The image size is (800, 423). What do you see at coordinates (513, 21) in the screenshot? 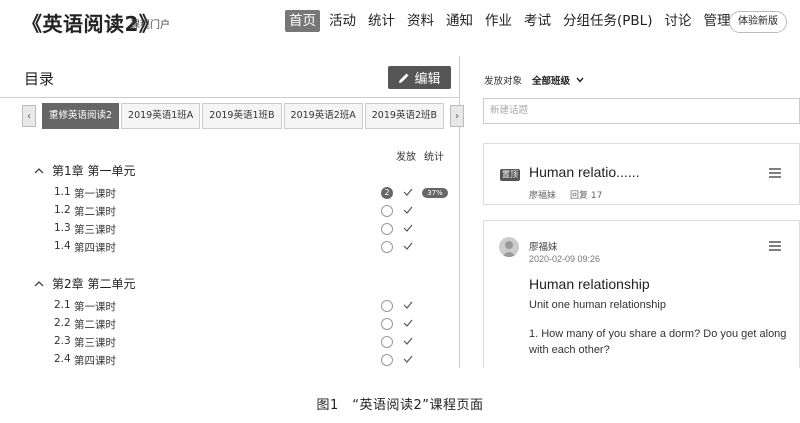
I see `main-nav: 首页 活动 统计 资料 通知 作业 考试 分组任务(PBL) 讨论 管理` at bounding box center [513, 21].